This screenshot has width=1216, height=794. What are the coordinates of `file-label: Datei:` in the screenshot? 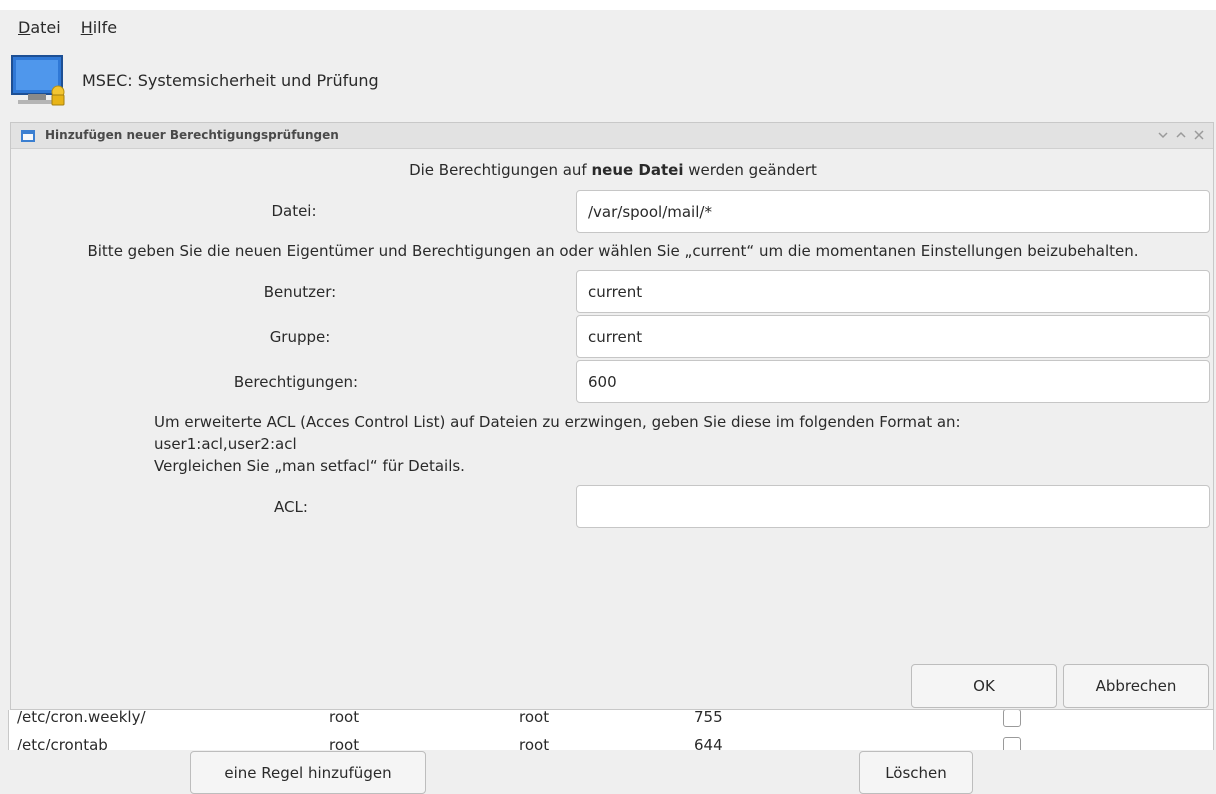 It's located at (294, 211).